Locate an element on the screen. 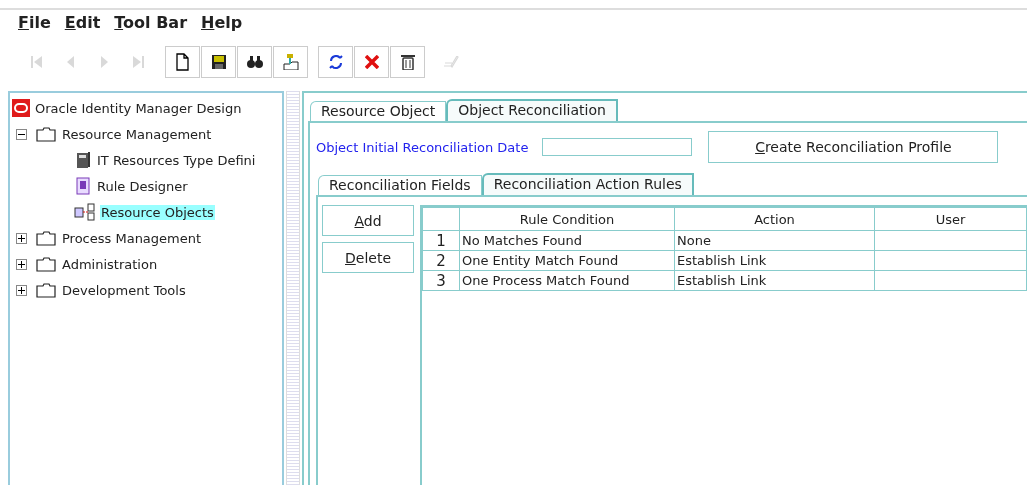 This screenshot has height=485, width=1027. pin-folder-icon is located at coordinates (290, 62).